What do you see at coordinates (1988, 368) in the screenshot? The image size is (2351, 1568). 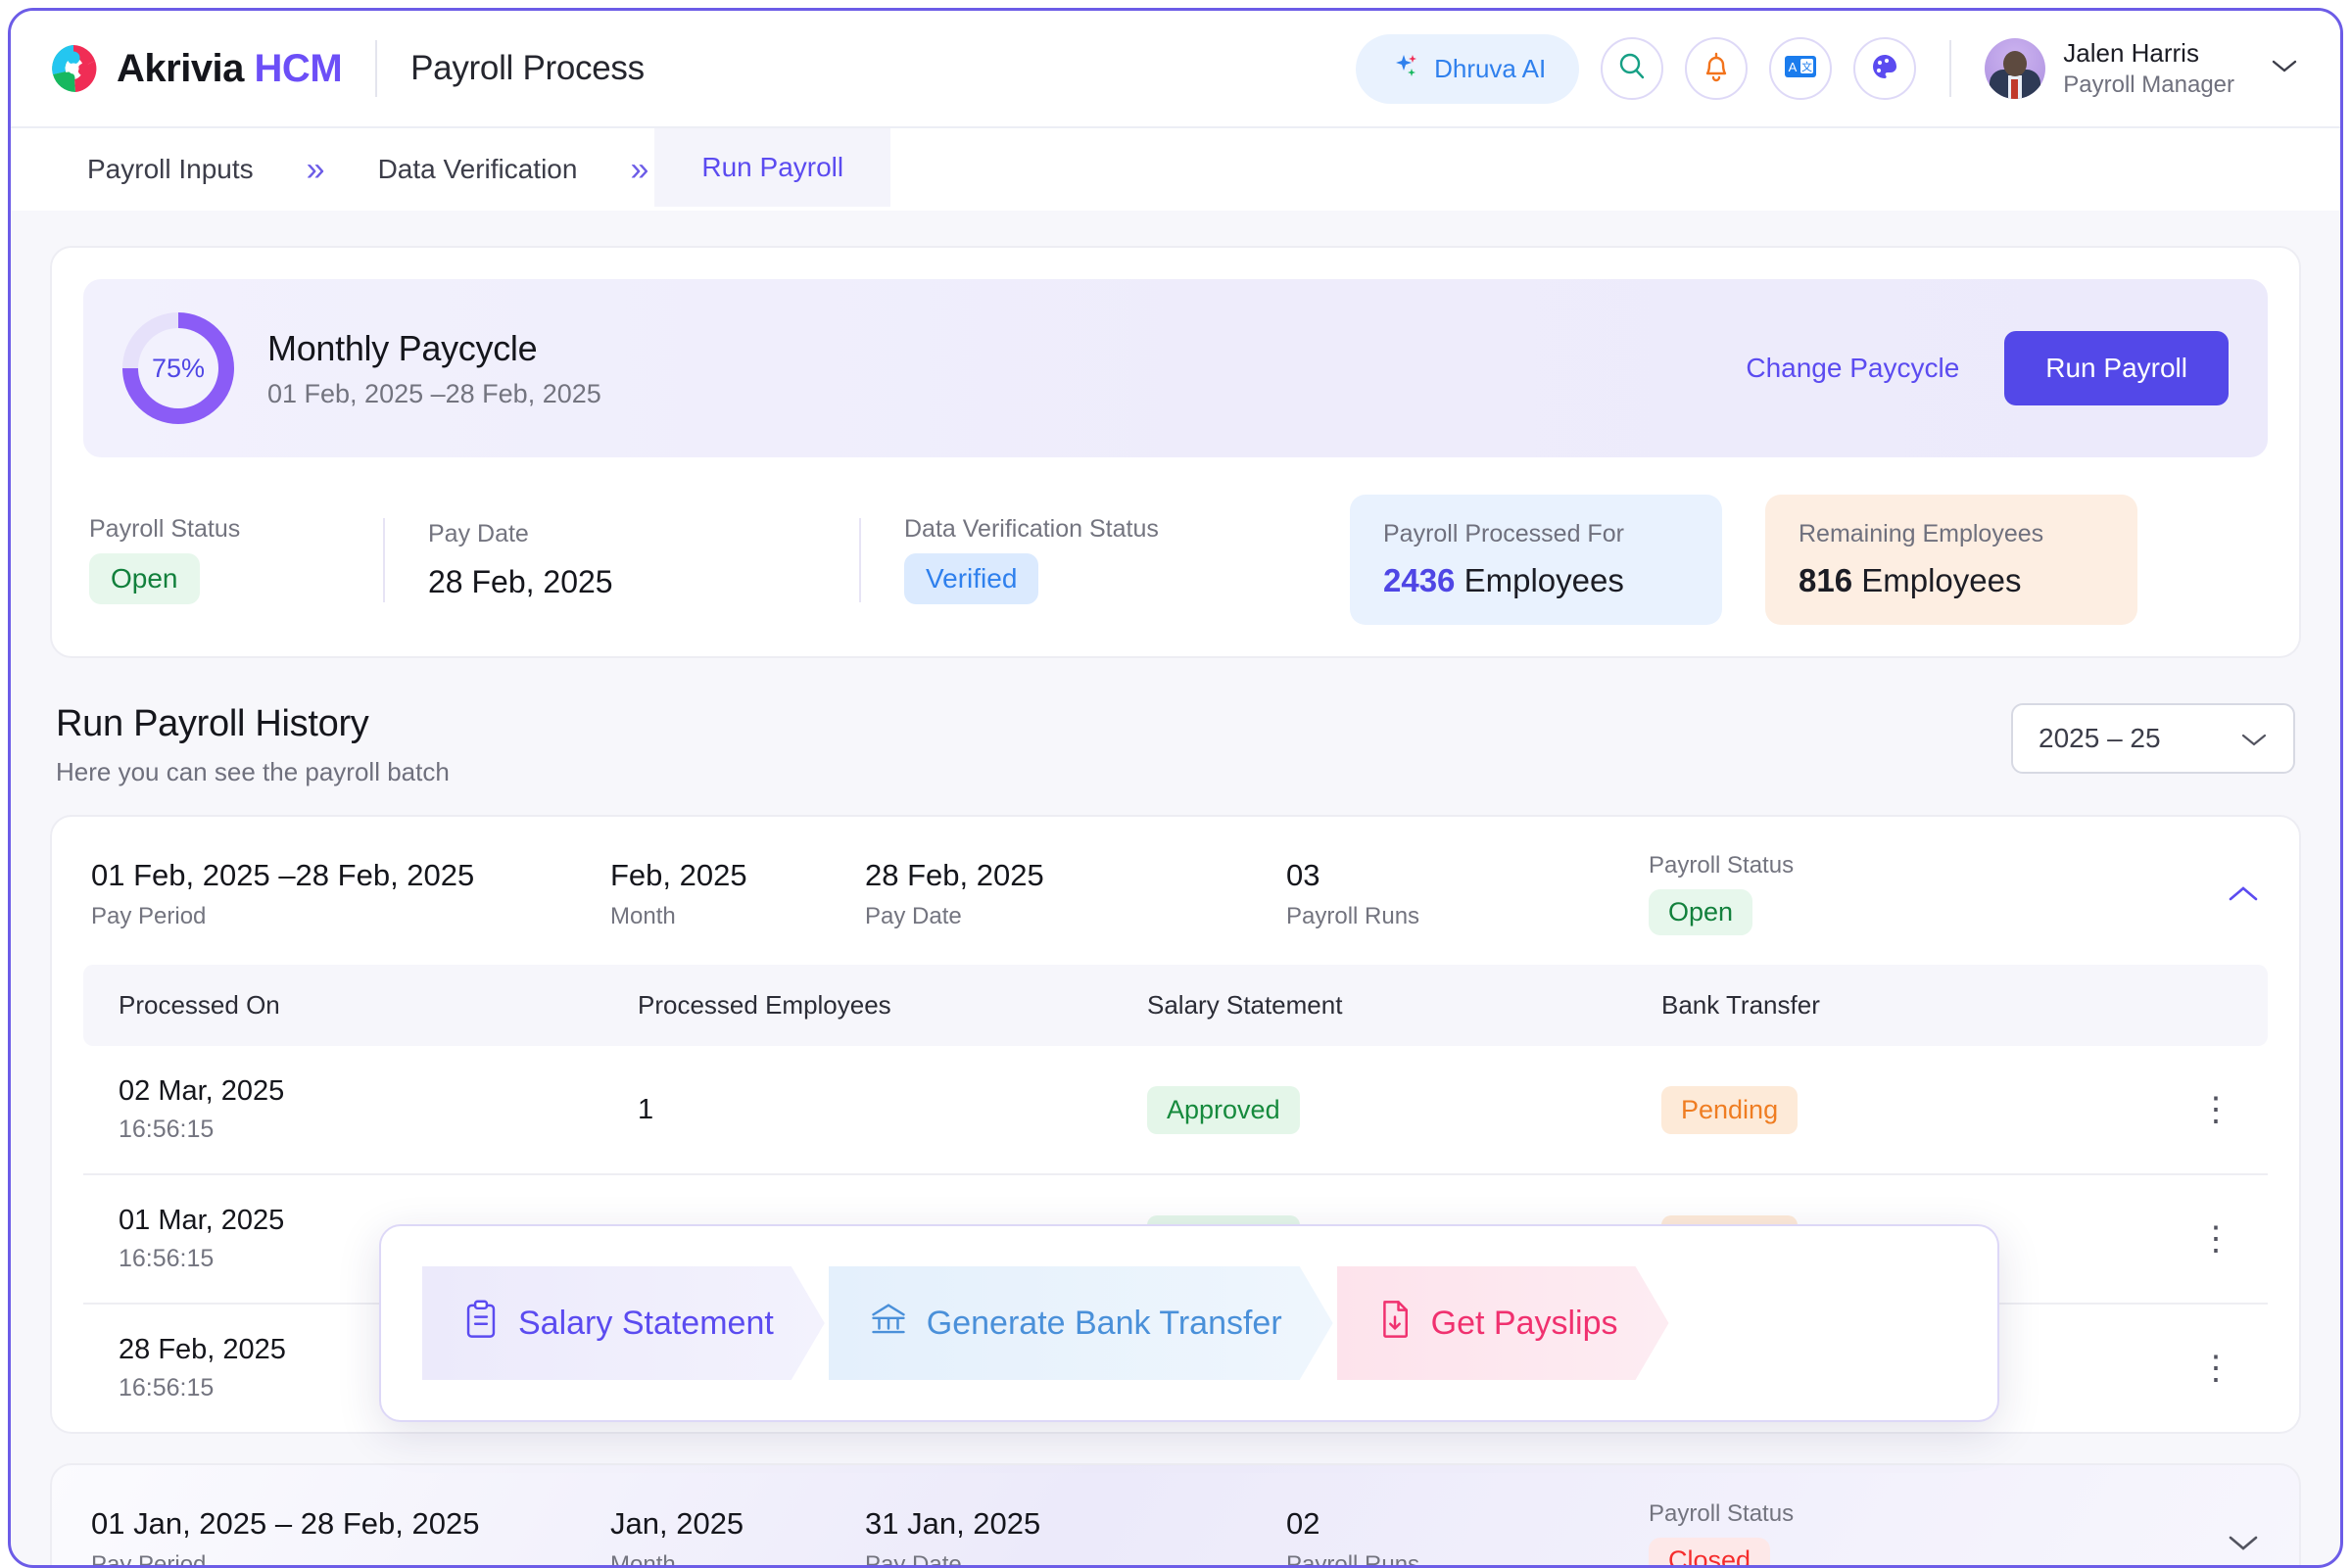 I see `paycycle-actions: Change Paycycle Run Payroll` at bounding box center [1988, 368].